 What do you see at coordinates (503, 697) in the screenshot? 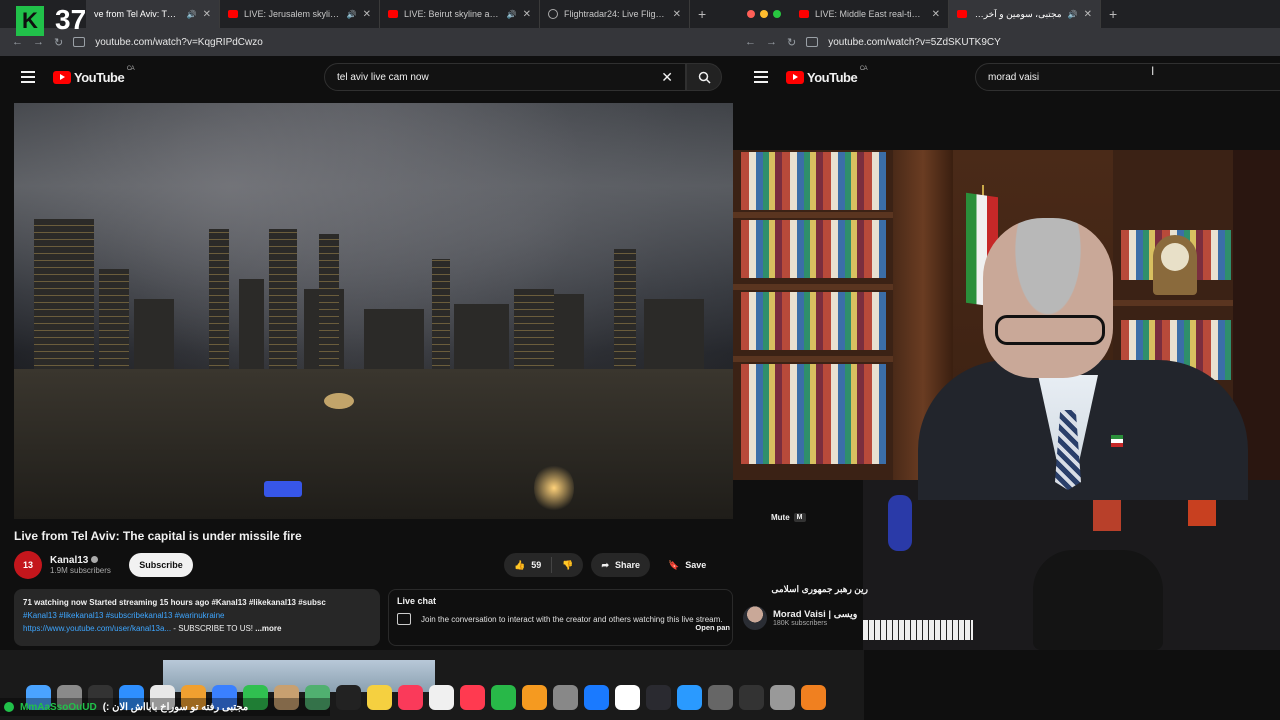
I see `numbers-icon` at bounding box center [503, 697].